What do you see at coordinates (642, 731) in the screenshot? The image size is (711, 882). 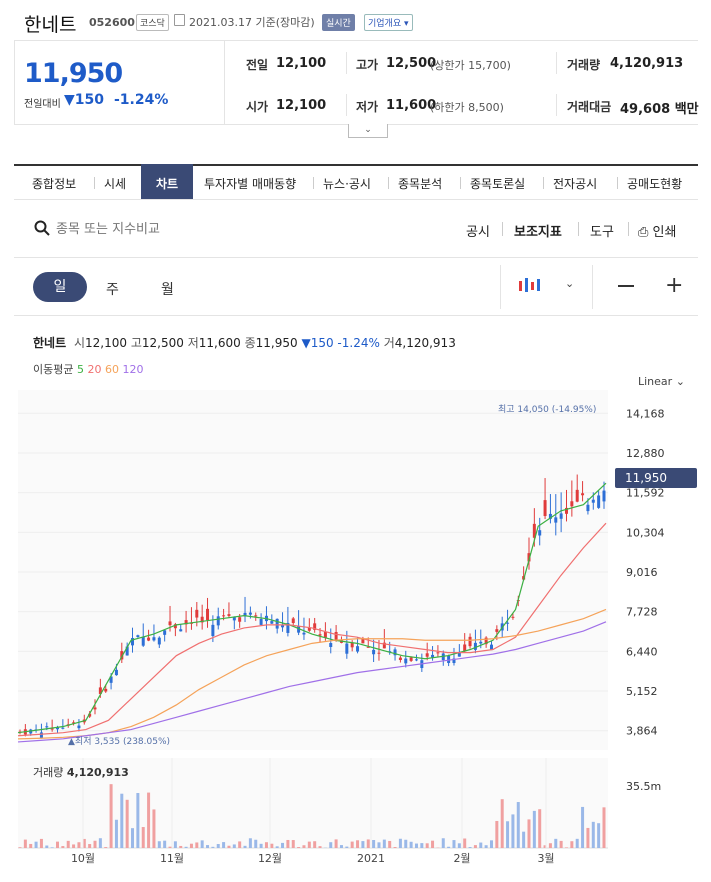 I see `y-tick-label: 3,864` at bounding box center [642, 731].